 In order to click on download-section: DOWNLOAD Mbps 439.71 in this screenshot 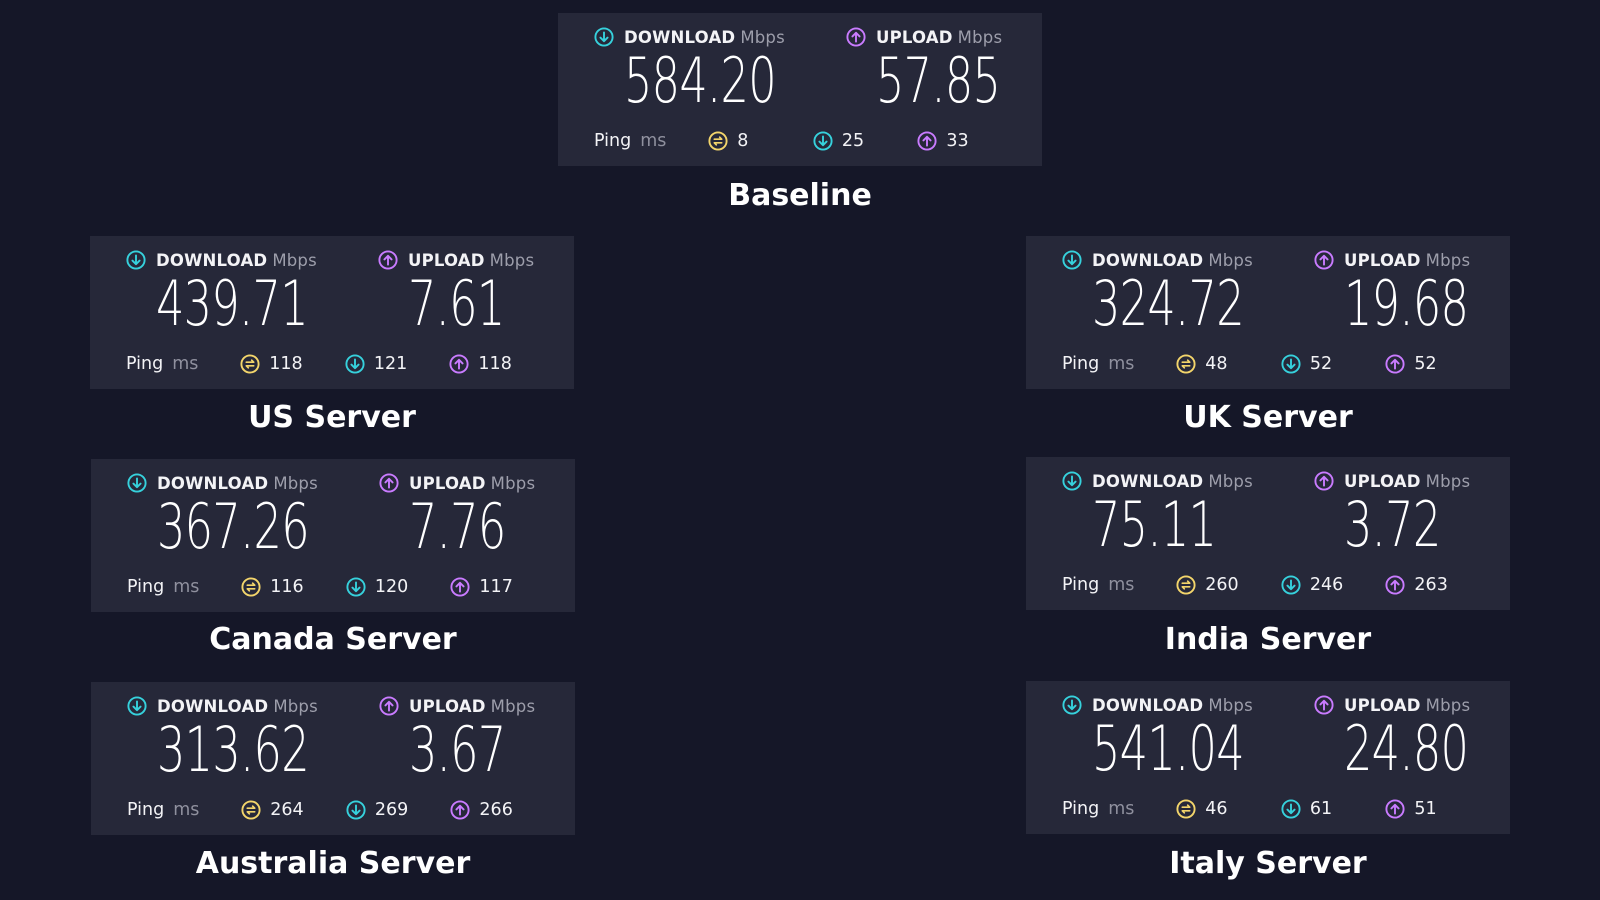, I will do `click(226, 293)`.